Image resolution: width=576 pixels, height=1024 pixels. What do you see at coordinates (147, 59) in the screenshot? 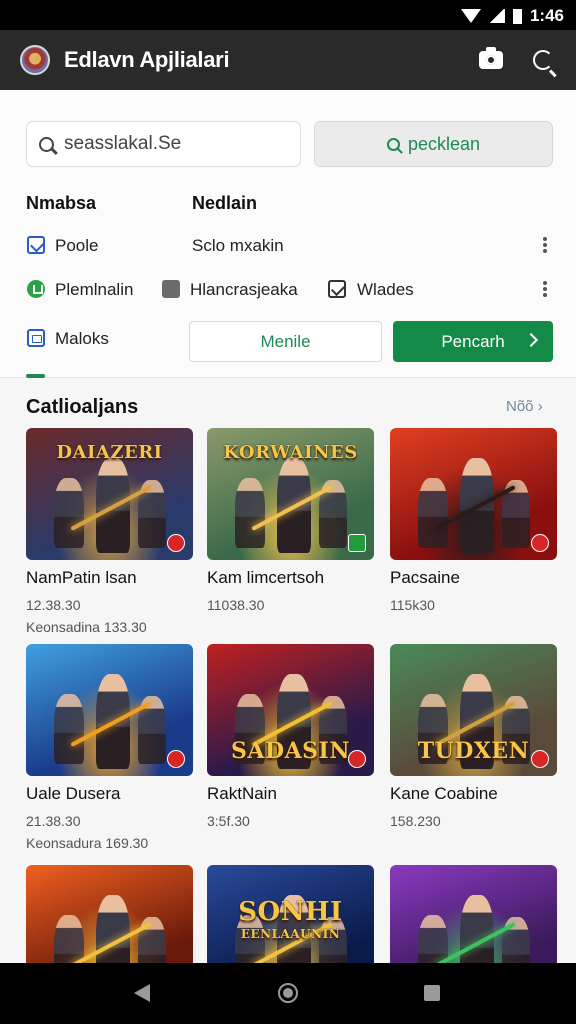
I see `app-title: Edlavn Apjlialari` at bounding box center [147, 59].